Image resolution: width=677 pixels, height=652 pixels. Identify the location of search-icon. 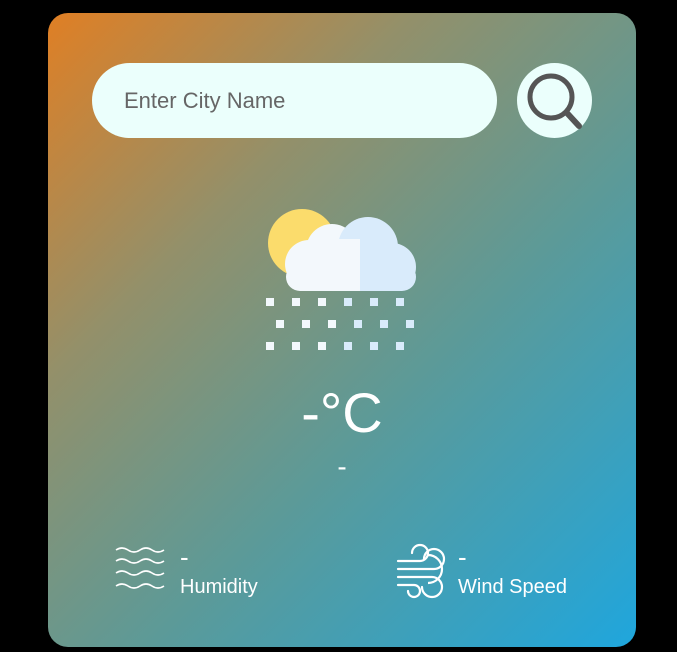
(554, 101).